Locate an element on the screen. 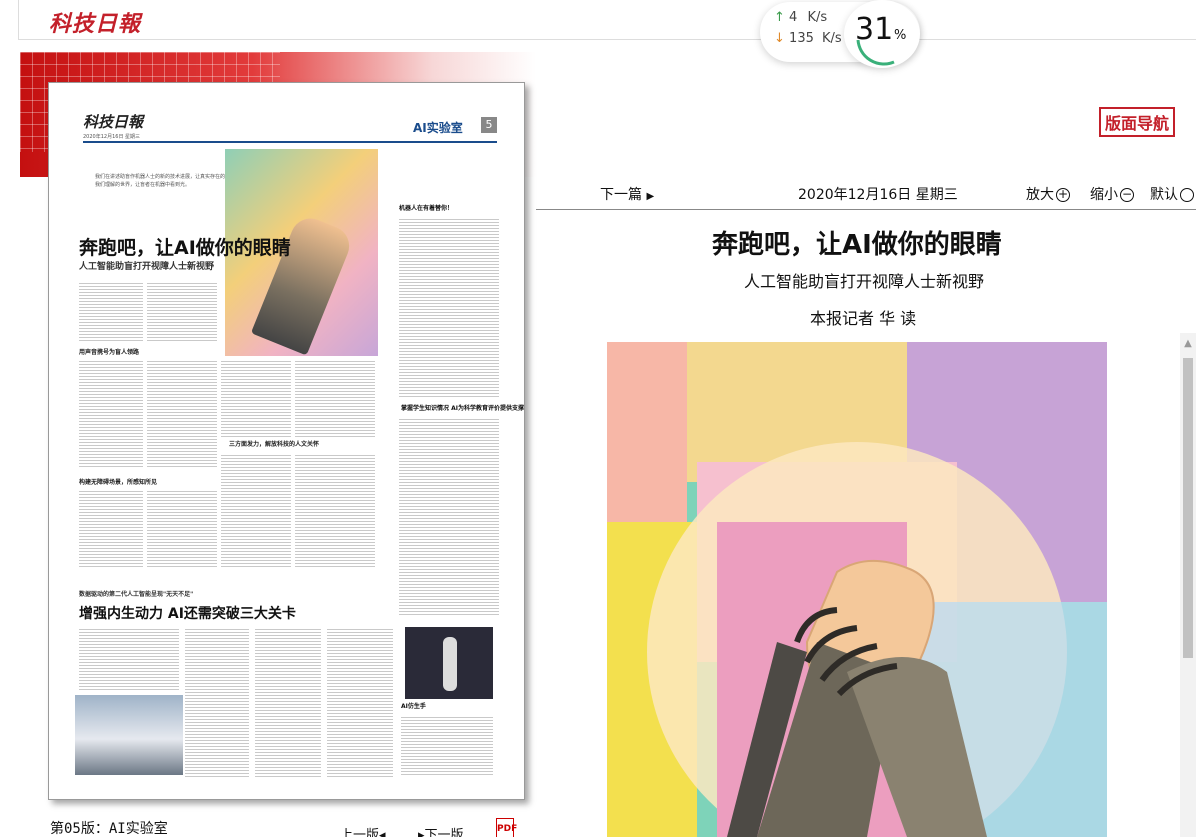 The image size is (1196, 837). scrollbar-thumb is located at coordinates (1188, 508).